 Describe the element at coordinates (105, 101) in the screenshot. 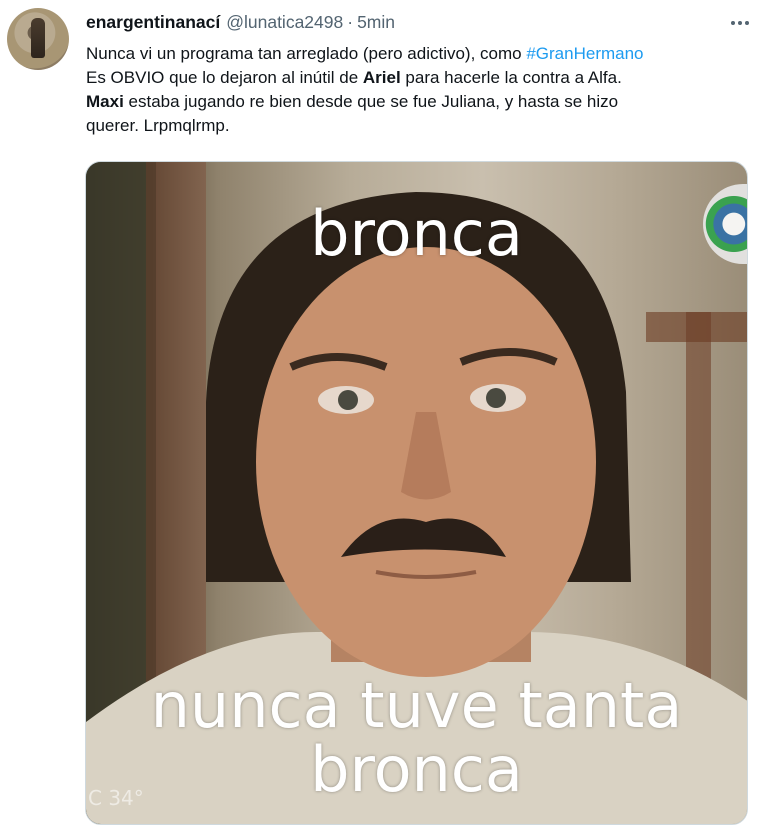

I see `bold-name-maxi: Maxi` at that location.